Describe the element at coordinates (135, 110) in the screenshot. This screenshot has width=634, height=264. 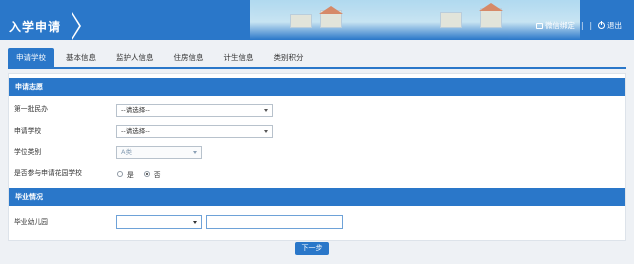
I see `batch-select-value: --请选择--` at that location.